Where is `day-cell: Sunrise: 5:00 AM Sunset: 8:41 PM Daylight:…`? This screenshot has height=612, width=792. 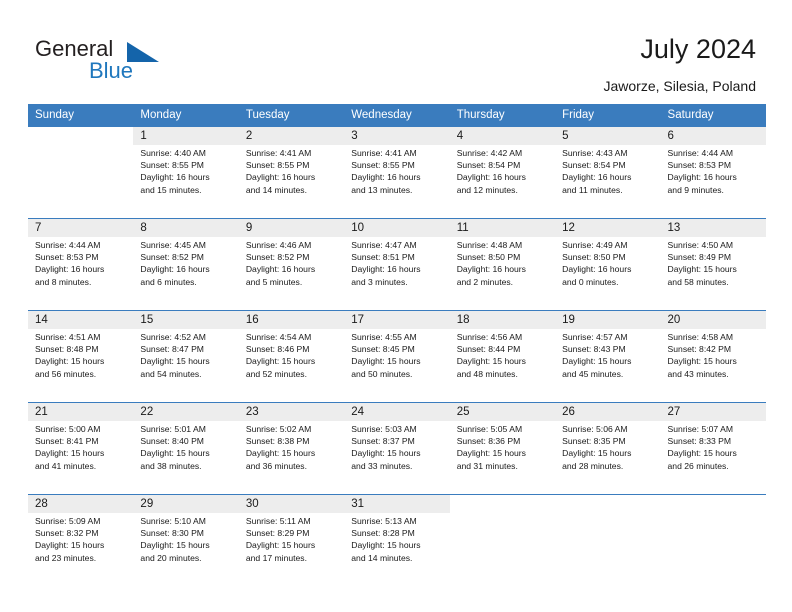 day-cell: Sunrise: 5:00 AM Sunset: 8:41 PM Daylight:… is located at coordinates (81, 453).